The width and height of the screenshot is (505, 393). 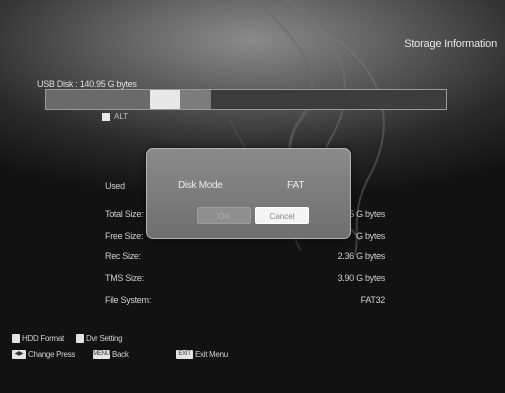 What do you see at coordinates (123, 256) in the screenshot?
I see `info-key: Rec Size:` at bounding box center [123, 256].